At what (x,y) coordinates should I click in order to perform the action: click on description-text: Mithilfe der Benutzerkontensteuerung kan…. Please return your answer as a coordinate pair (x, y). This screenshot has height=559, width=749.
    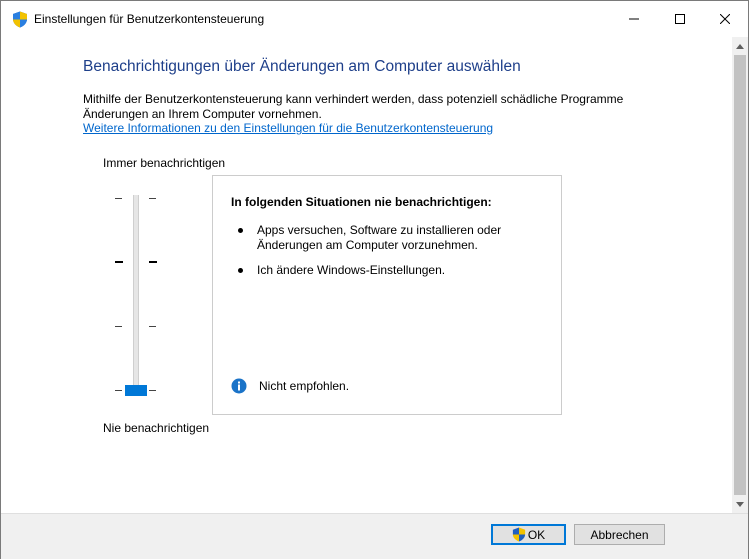
    Looking at the image, I should click on (353, 106).